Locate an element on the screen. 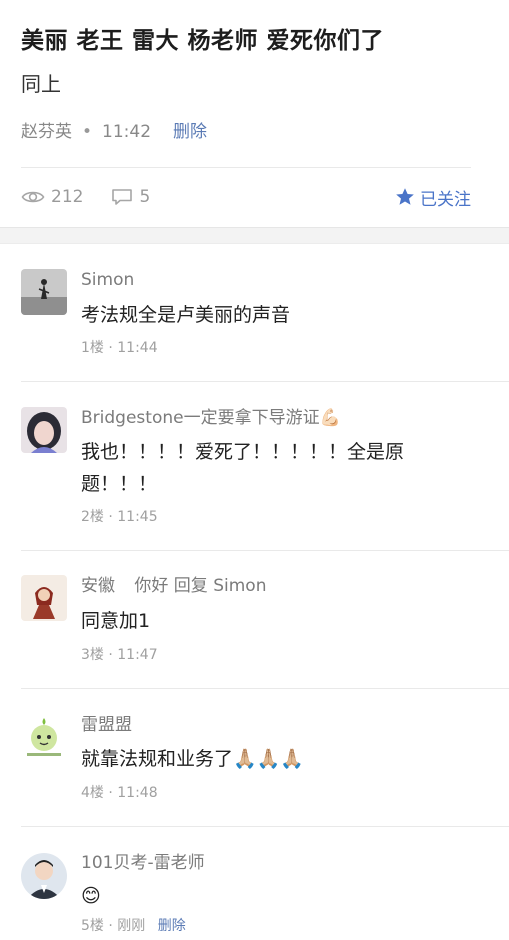 Image resolution: width=509 pixels, height=940 pixels. reply-to: 你好 回复 Simon is located at coordinates (200, 586).